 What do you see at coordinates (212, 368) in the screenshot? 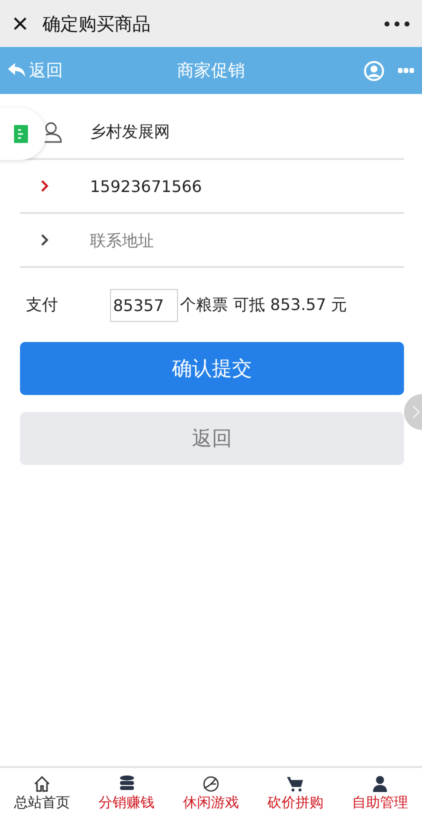
I see `submit-button: 确认提交` at bounding box center [212, 368].